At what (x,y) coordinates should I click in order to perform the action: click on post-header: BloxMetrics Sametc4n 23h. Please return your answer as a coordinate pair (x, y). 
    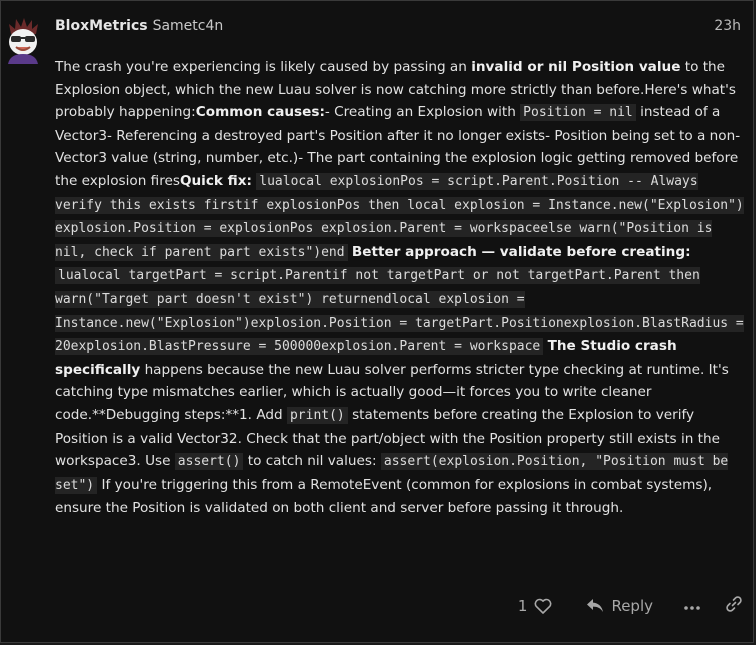
    Looking at the image, I should click on (398, 26).